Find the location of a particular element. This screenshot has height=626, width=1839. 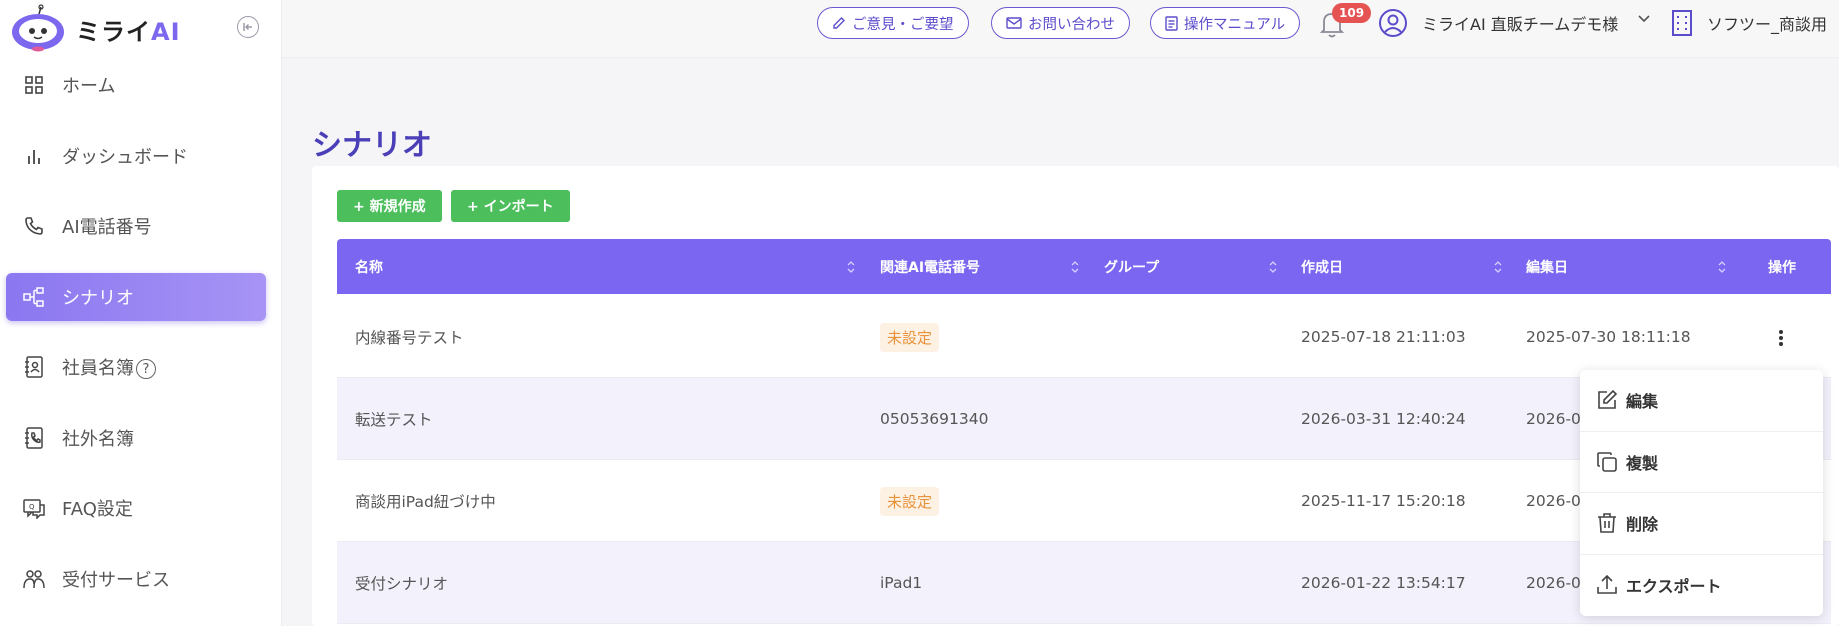

column-header-created: 作成日 is located at coordinates (1322, 267).